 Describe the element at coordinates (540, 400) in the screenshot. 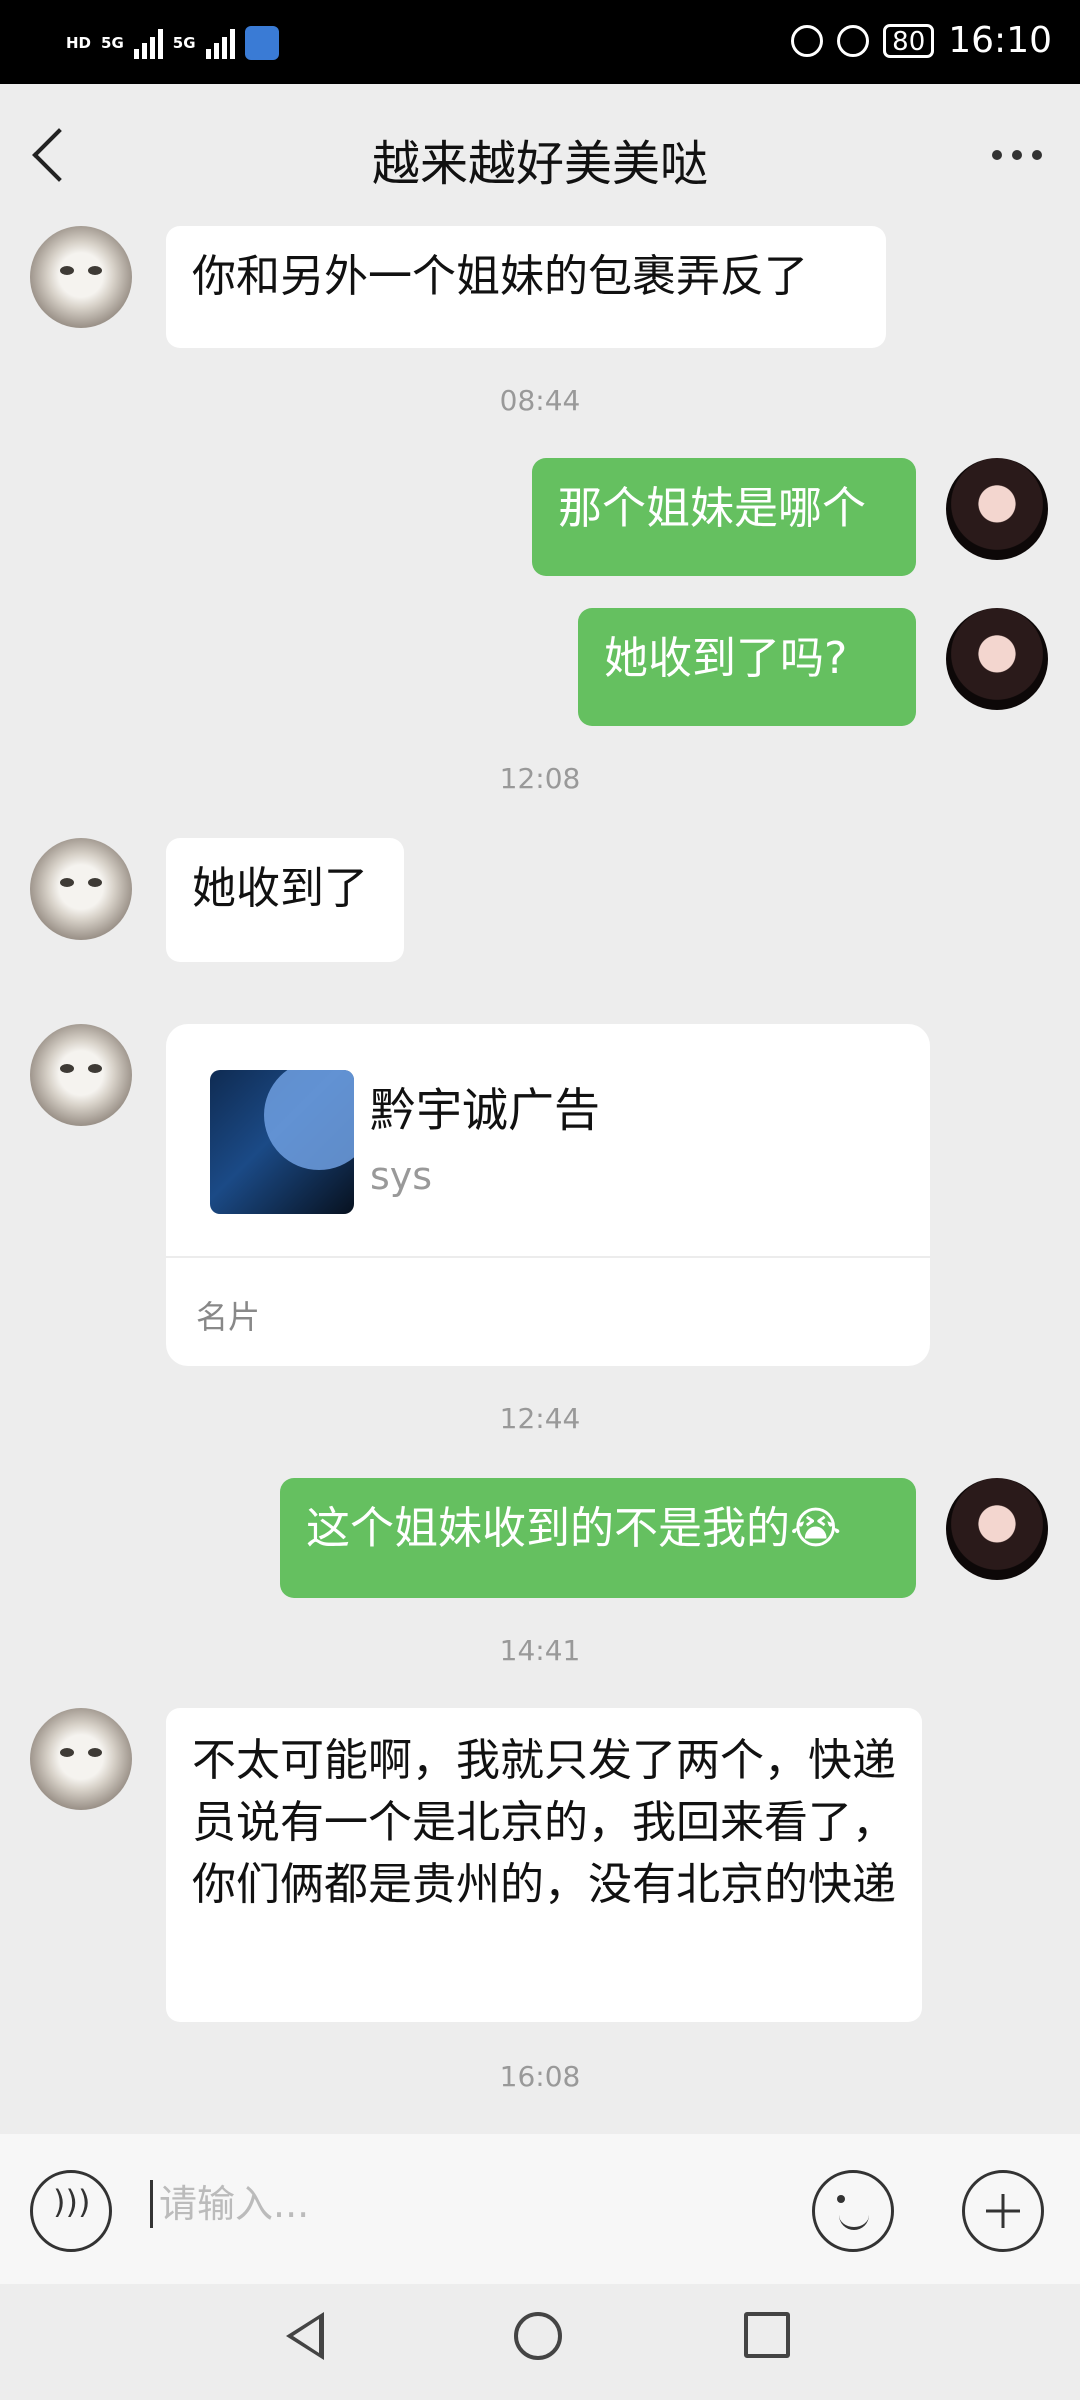

I see `timestamp: 08:44` at that location.